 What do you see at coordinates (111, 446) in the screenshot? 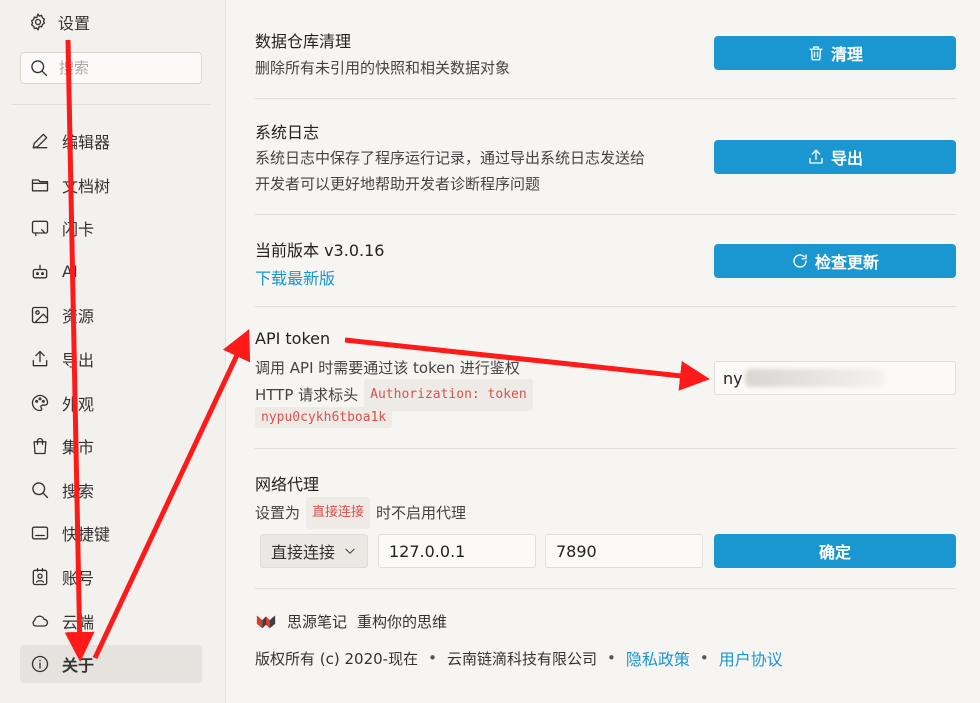
I see `sidebar-item-bazaar: 集市` at bounding box center [111, 446].